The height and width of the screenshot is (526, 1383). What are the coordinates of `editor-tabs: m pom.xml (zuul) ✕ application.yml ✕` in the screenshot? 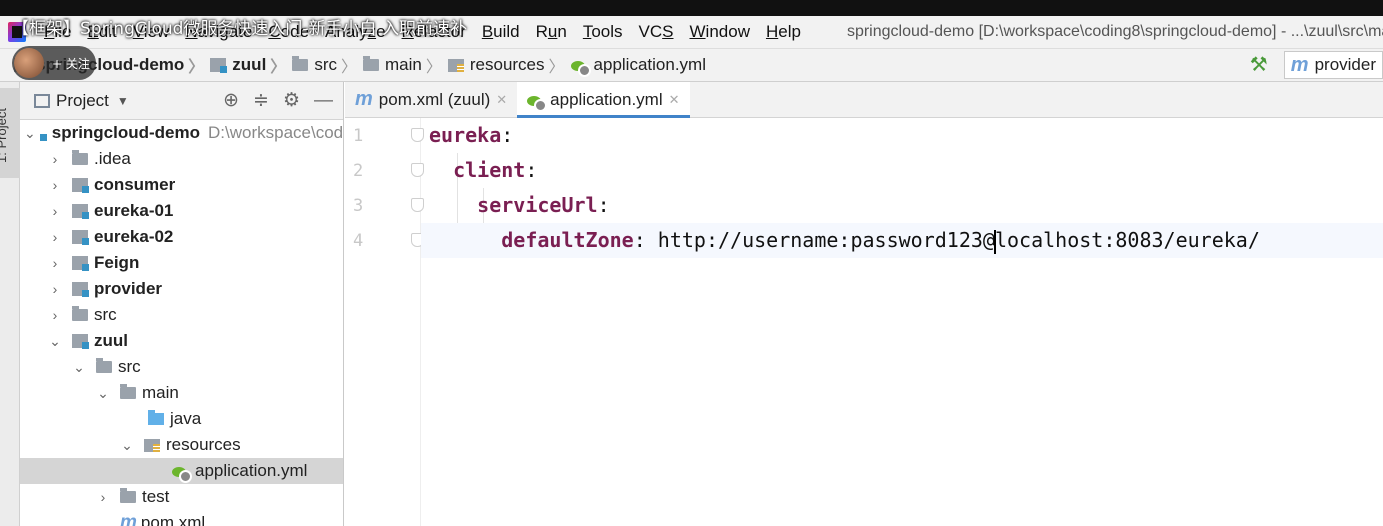 It's located at (864, 100).